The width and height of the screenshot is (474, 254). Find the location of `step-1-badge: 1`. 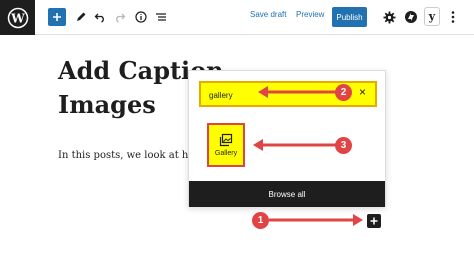

step-1-badge: 1 is located at coordinates (260, 220).